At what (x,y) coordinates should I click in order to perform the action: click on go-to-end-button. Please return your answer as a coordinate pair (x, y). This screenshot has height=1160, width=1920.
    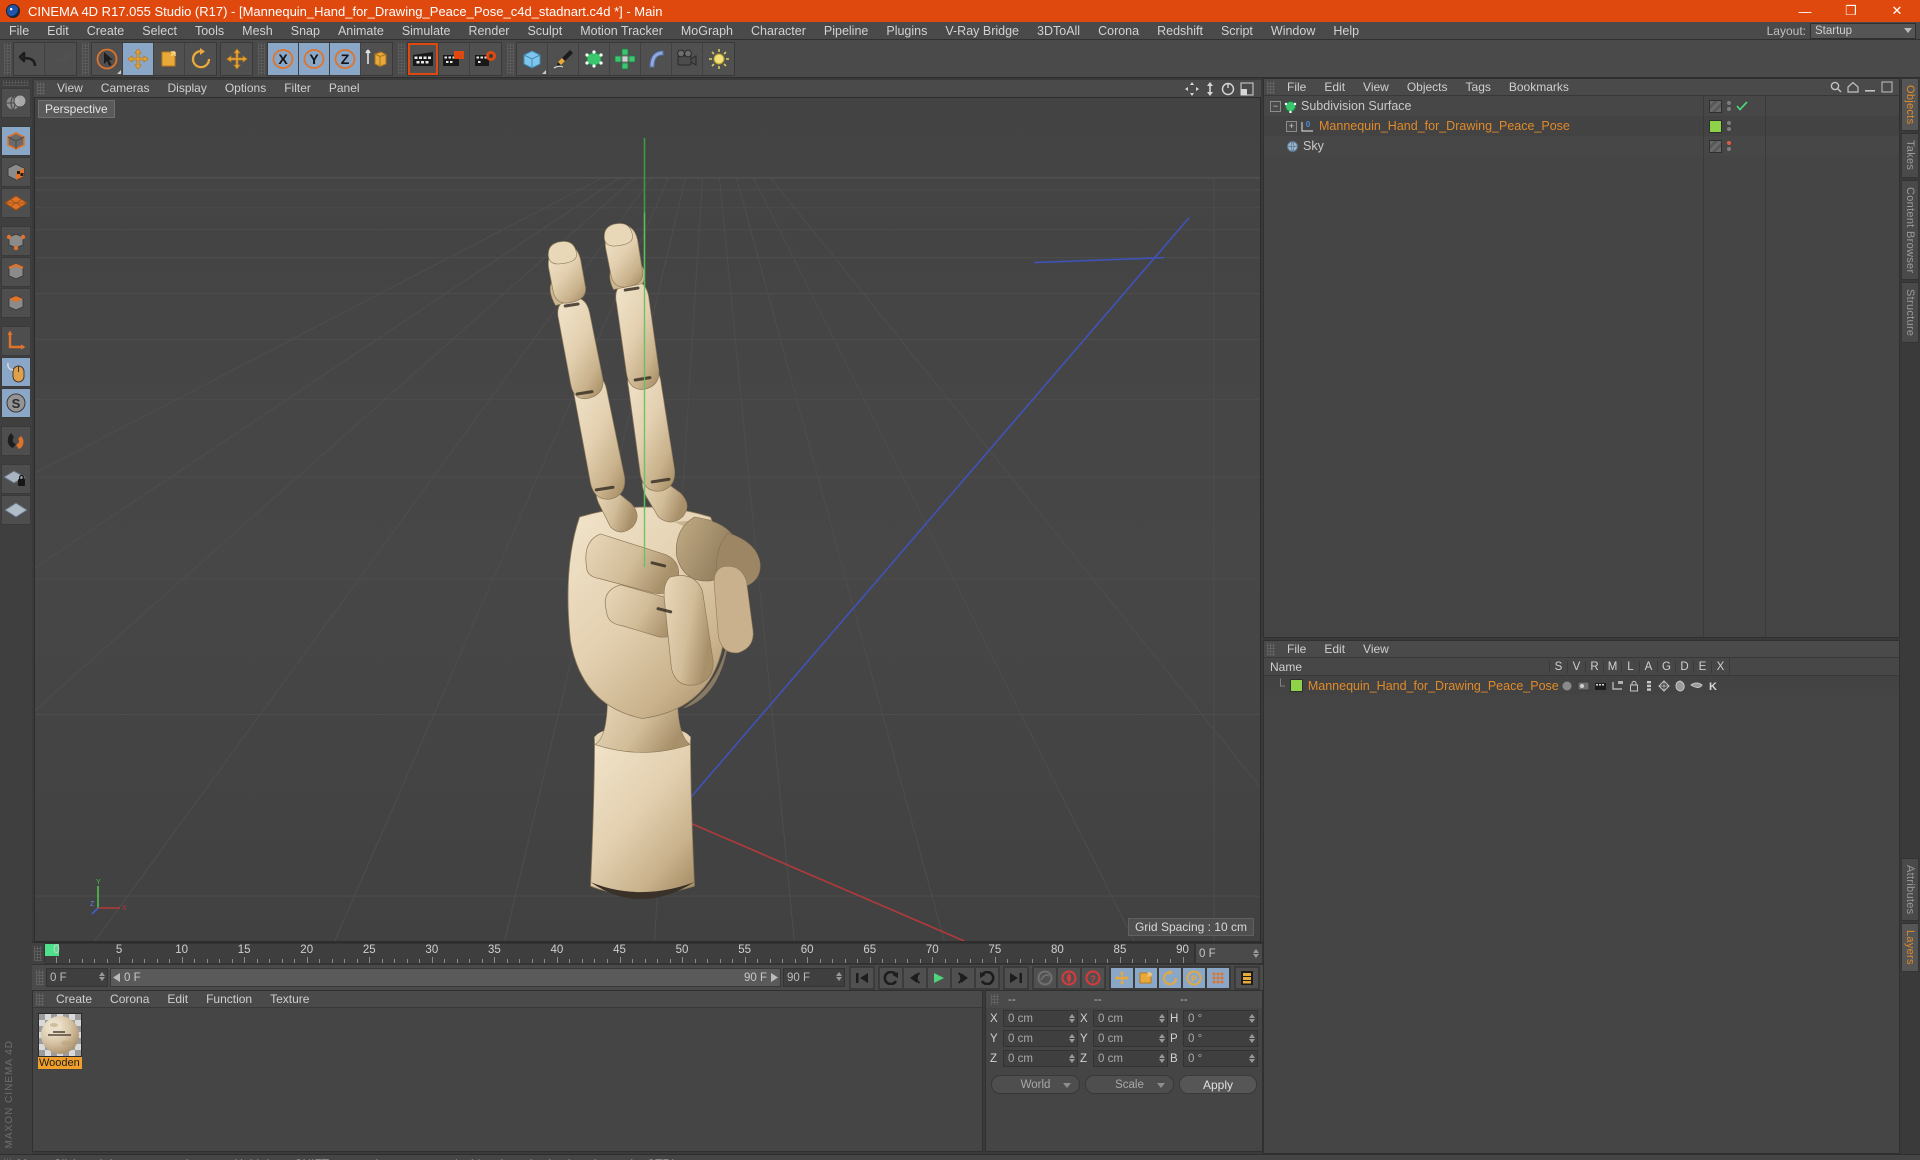
    Looking at the image, I should click on (1016, 977).